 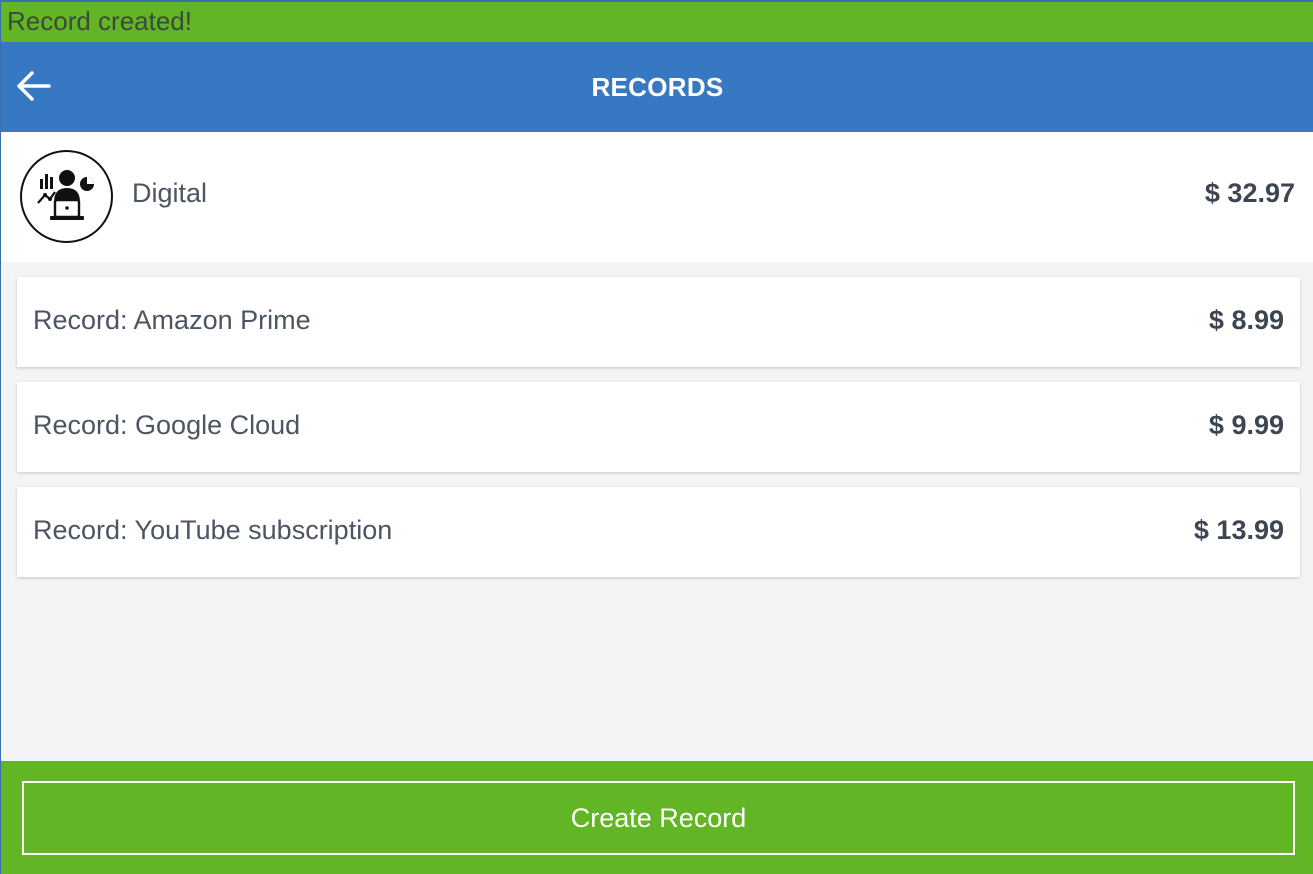 I want to click on app-header: RECORDS, so click(x=657, y=87).